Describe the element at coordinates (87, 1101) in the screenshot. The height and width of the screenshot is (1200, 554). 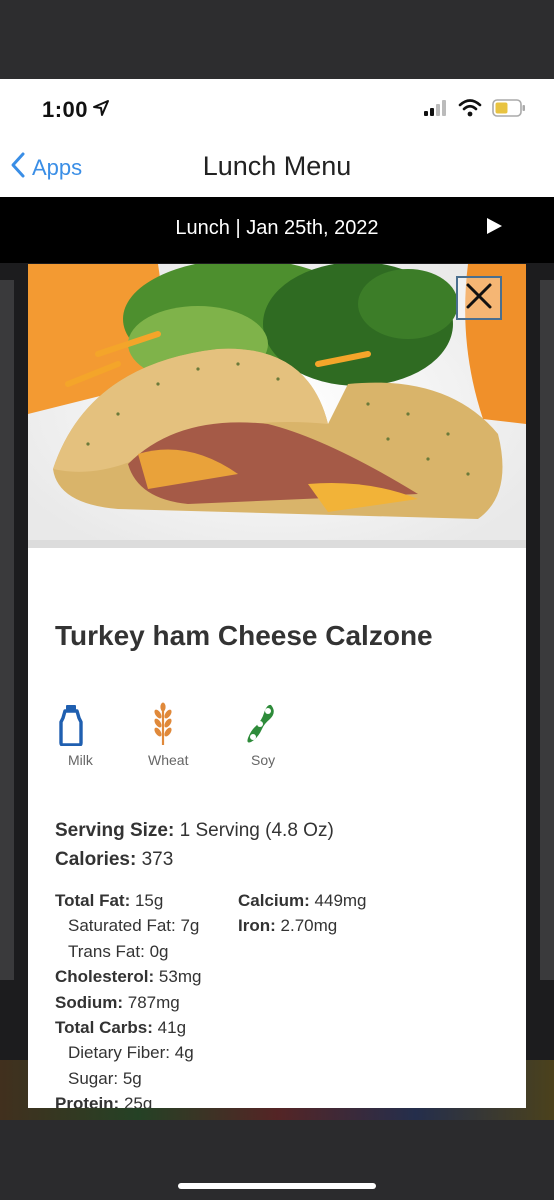
I see `nutrient-label: Protein:` at that location.